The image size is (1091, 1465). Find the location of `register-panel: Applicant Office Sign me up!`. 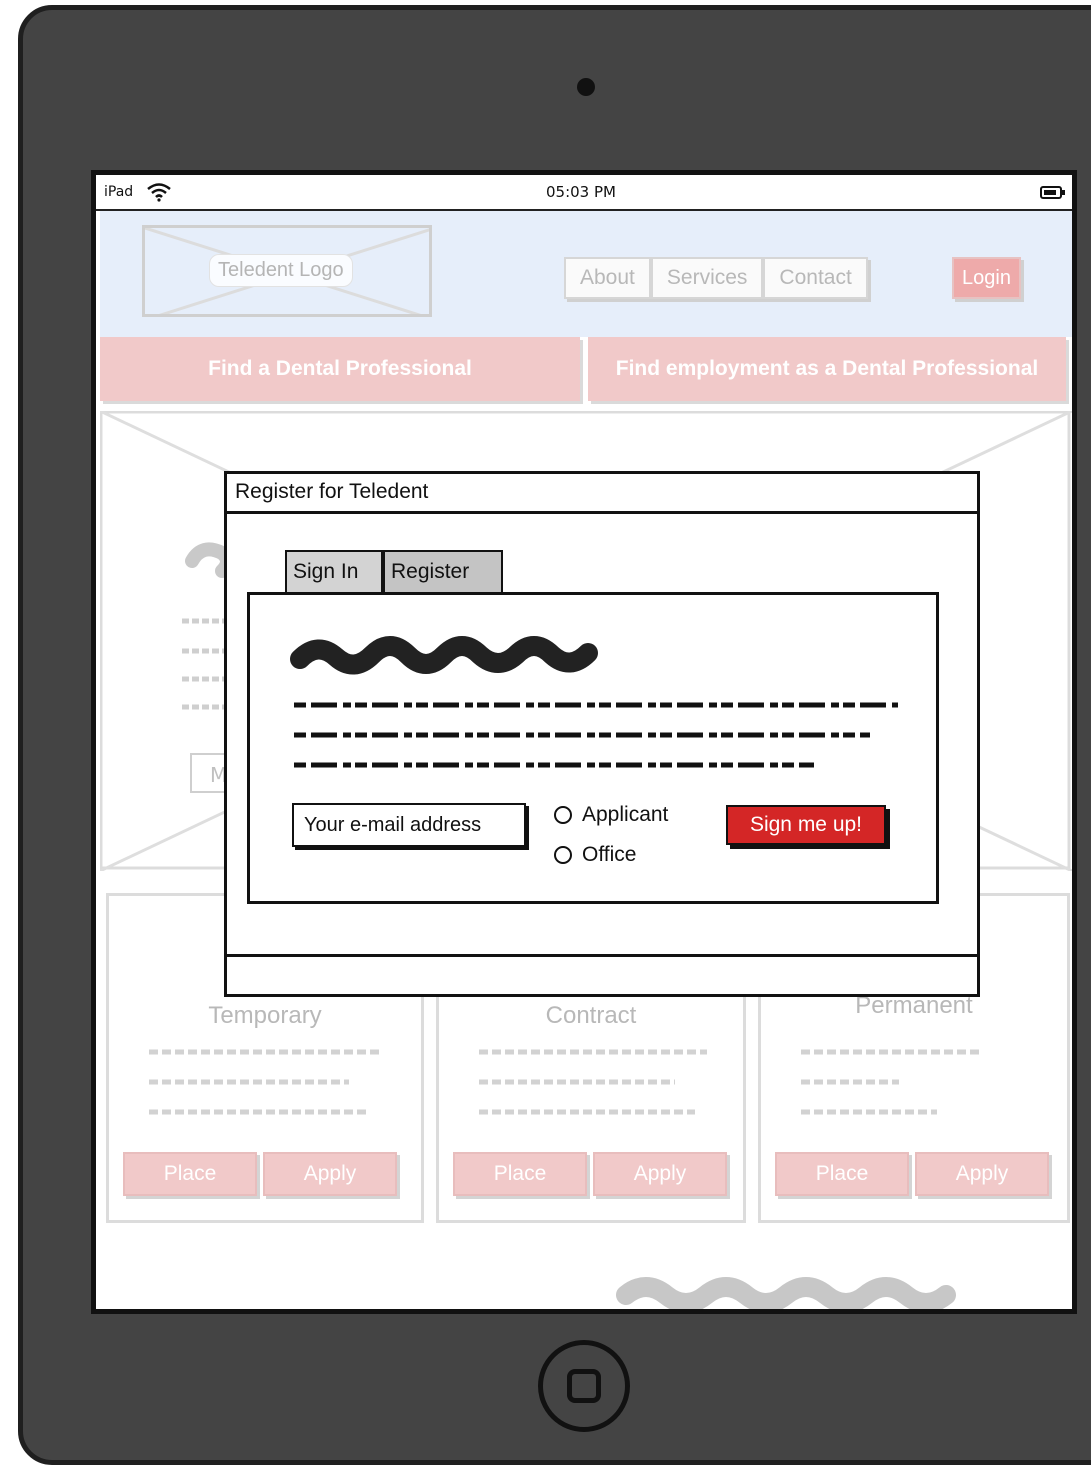

register-panel: Applicant Office Sign me up! is located at coordinates (593, 748).